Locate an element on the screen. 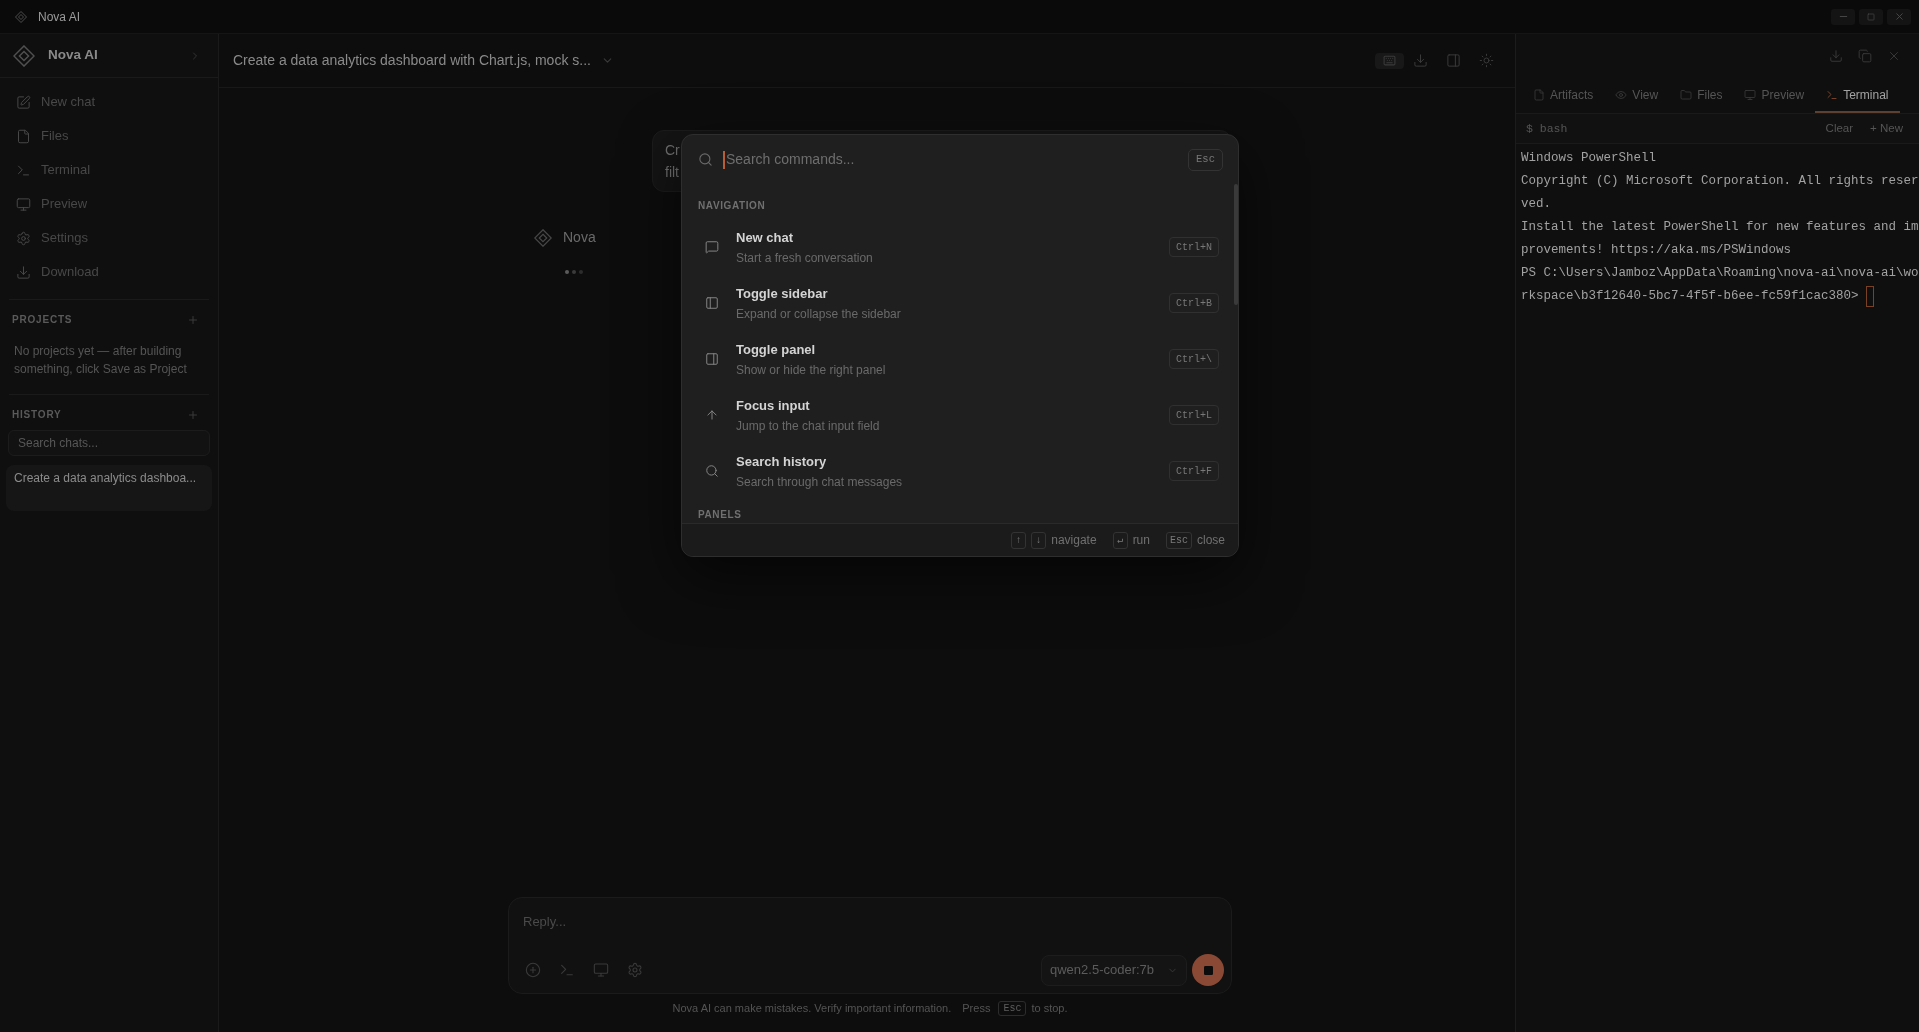 This screenshot has width=1919, height=1032. terminal-line: rkspace\b3f12640-5bc7-4f5f-b6ee-fc59f1cac380> is located at coordinates (1690, 296).